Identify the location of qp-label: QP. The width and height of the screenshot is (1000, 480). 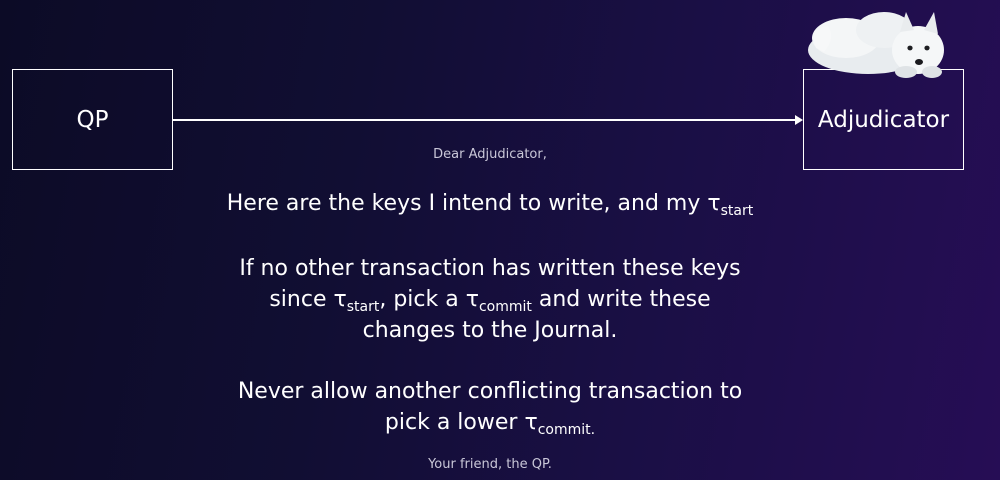
(92, 119).